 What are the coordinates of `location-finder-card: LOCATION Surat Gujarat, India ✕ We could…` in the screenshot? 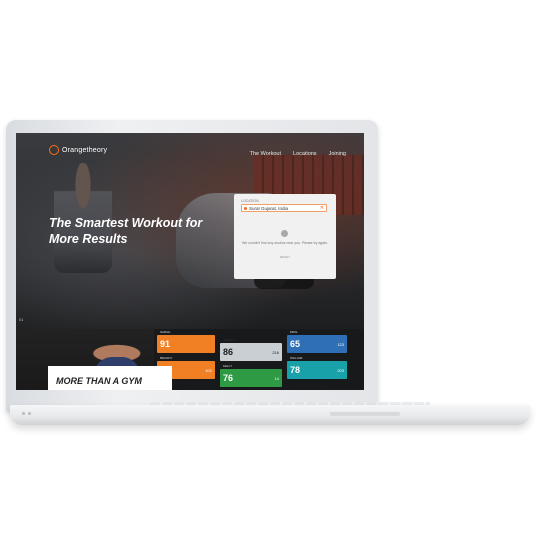 It's located at (285, 236).